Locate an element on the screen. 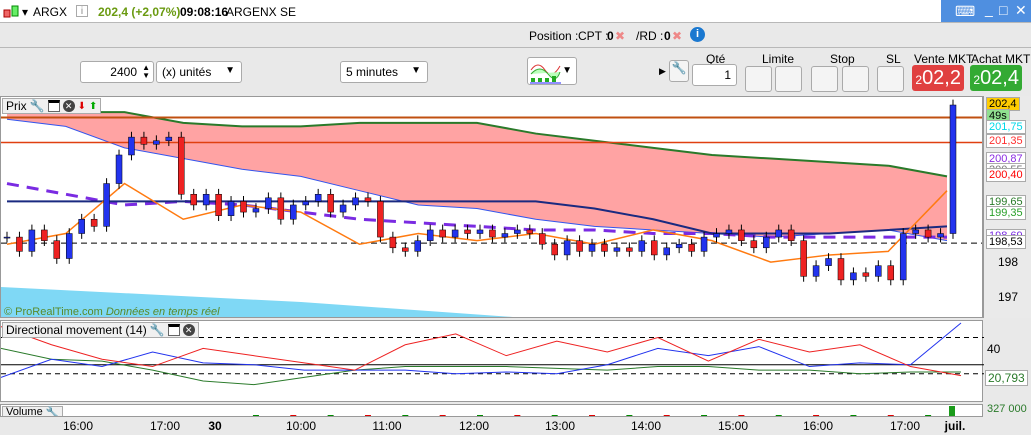  volume-panel: Volume 🔧 is located at coordinates (491, 410).